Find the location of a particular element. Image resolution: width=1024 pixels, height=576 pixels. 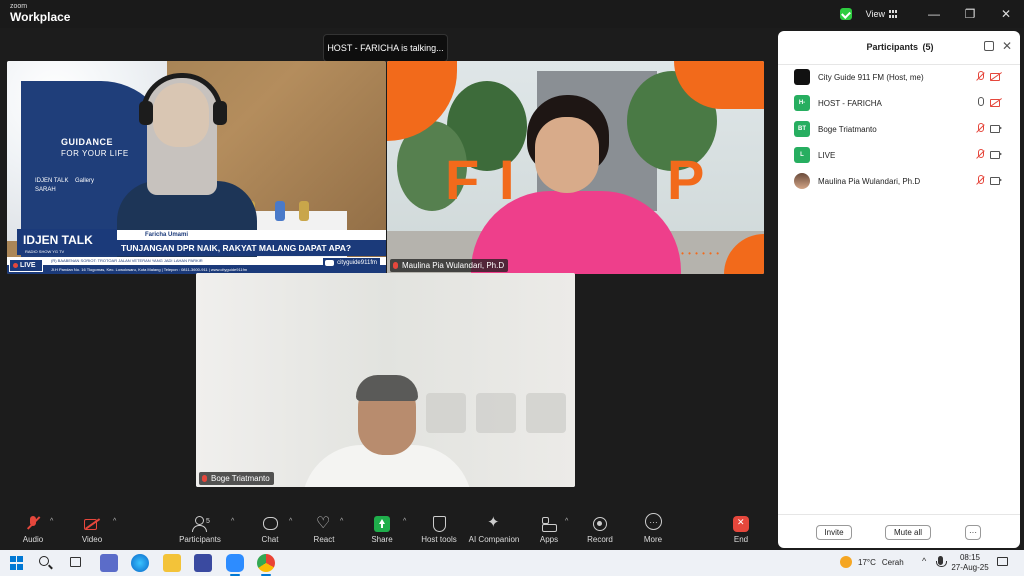

trophy-icon is located at coordinates (304, 211).